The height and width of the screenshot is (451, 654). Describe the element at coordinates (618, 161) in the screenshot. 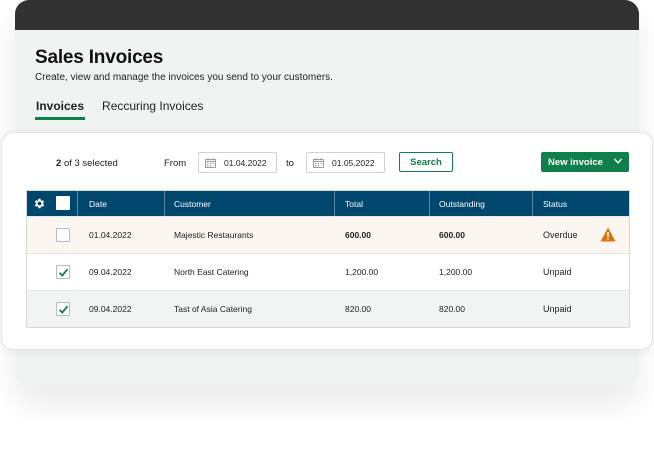

I see `chevron-down-icon` at that location.